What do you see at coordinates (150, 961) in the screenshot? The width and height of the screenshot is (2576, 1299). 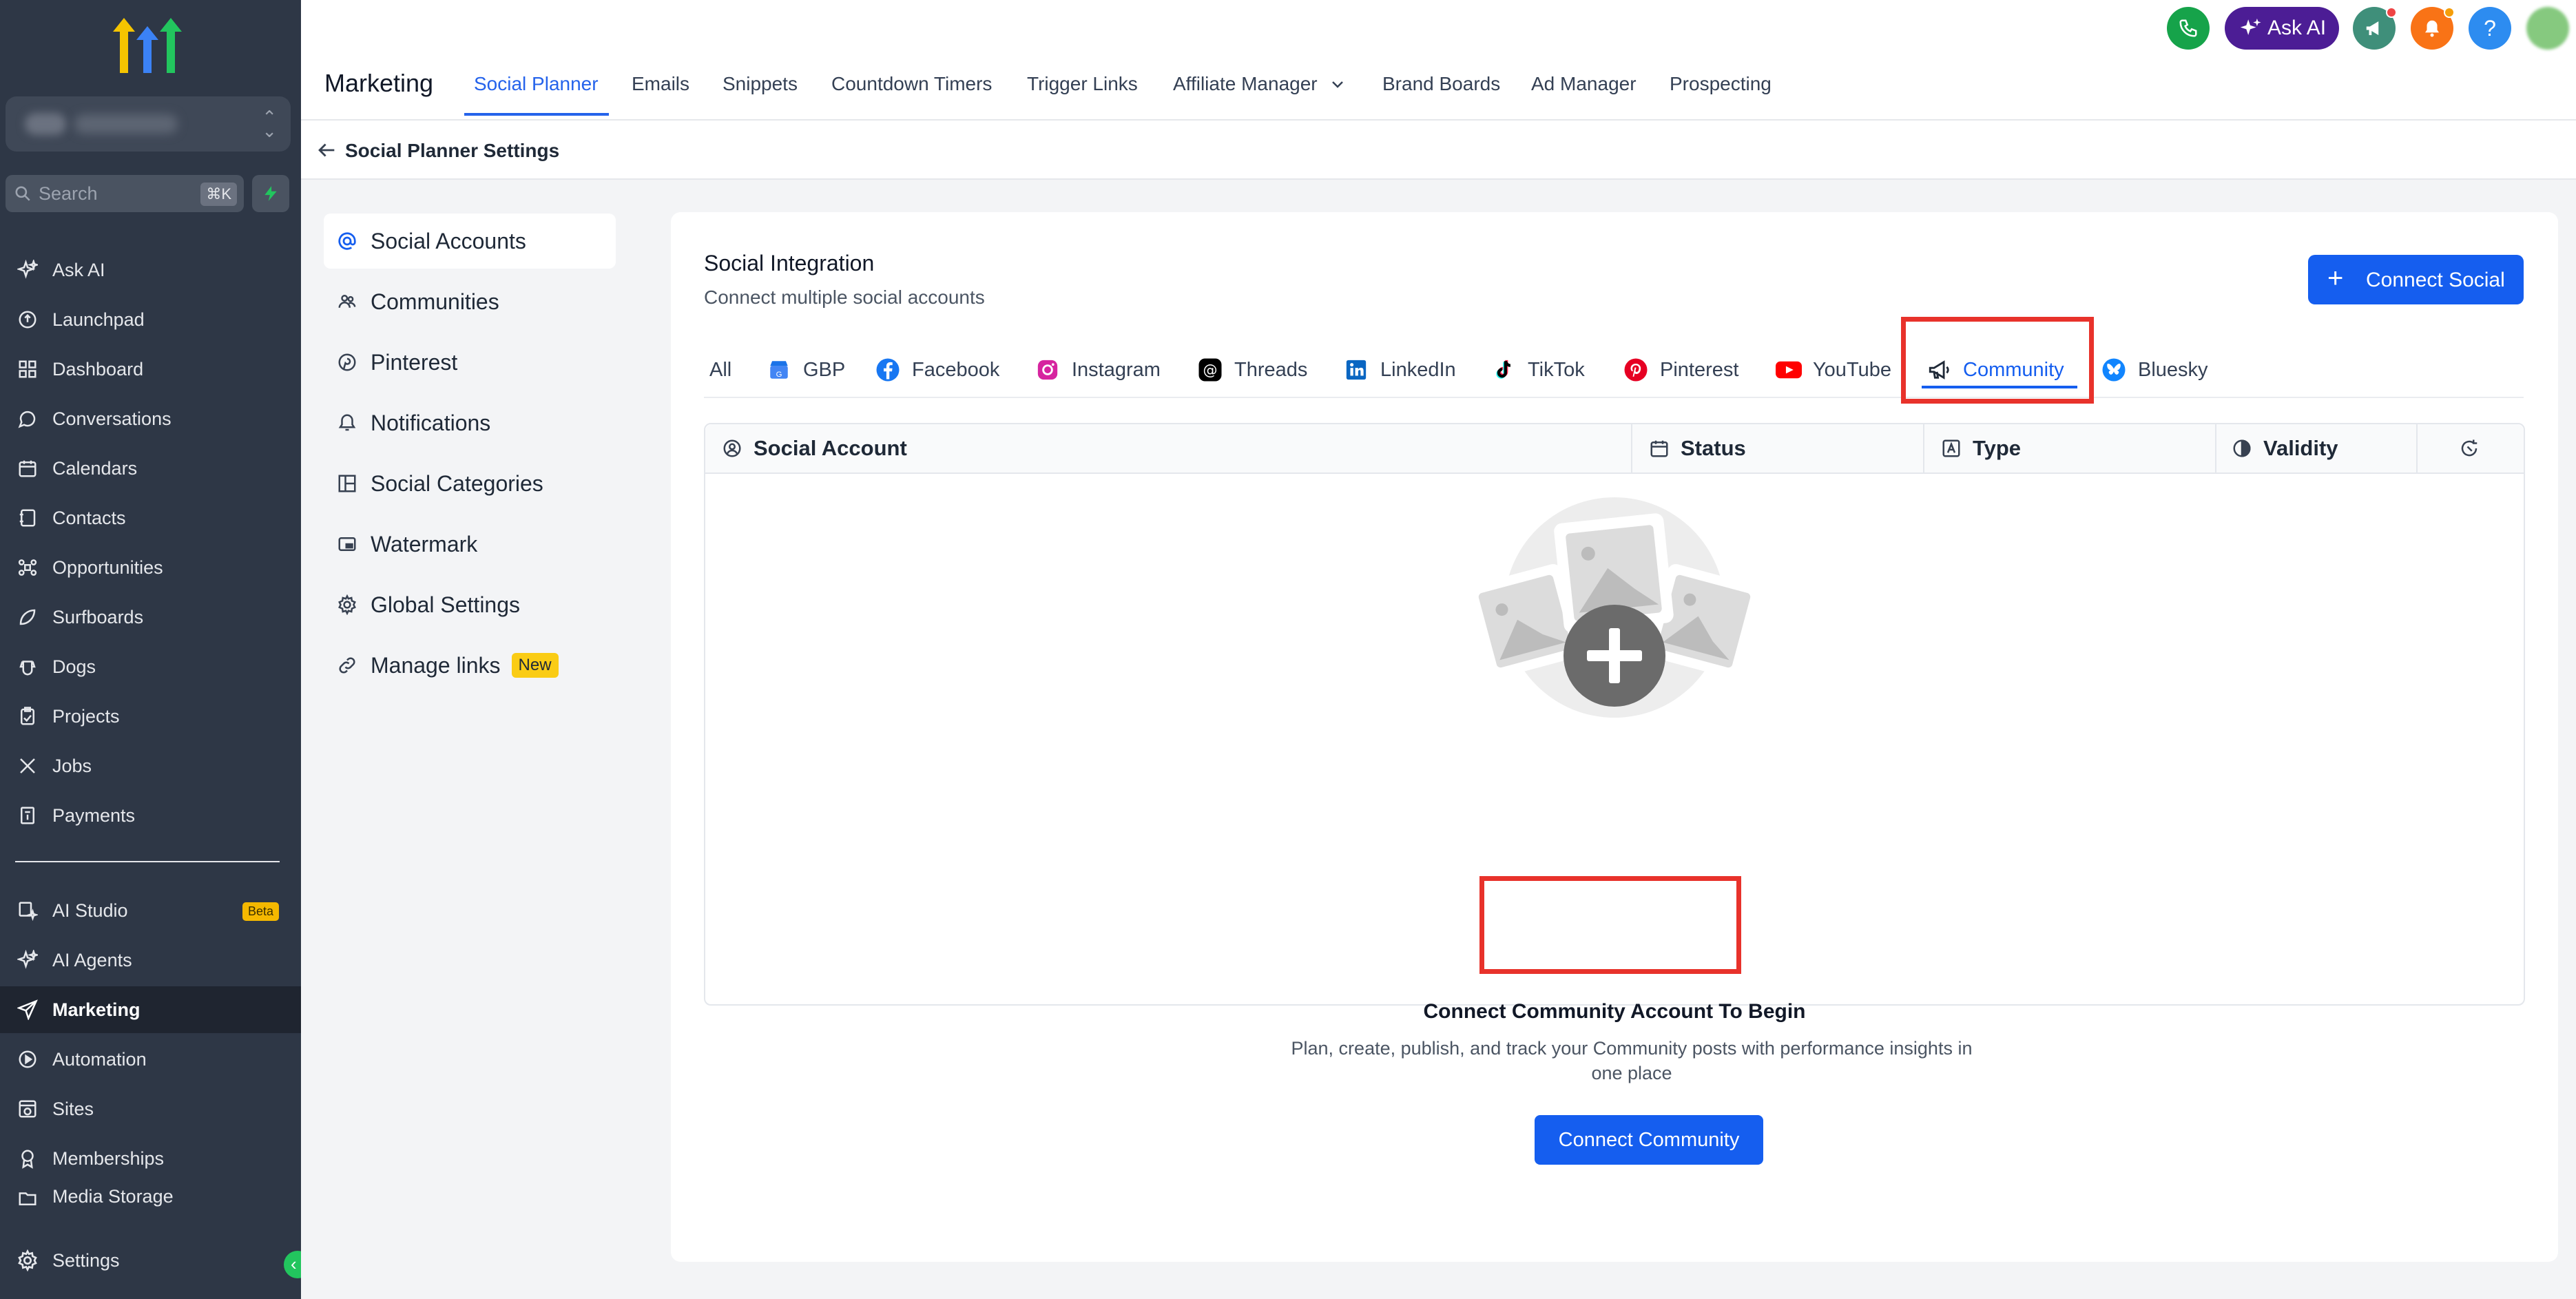 I see `sidebar-item-ai-agents: AI Agents` at bounding box center [150, 961].